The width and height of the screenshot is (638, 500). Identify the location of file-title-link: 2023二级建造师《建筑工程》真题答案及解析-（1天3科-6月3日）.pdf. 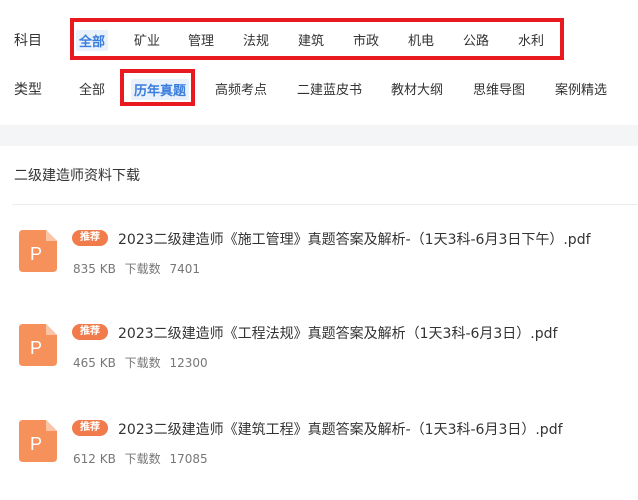
(340, 429).